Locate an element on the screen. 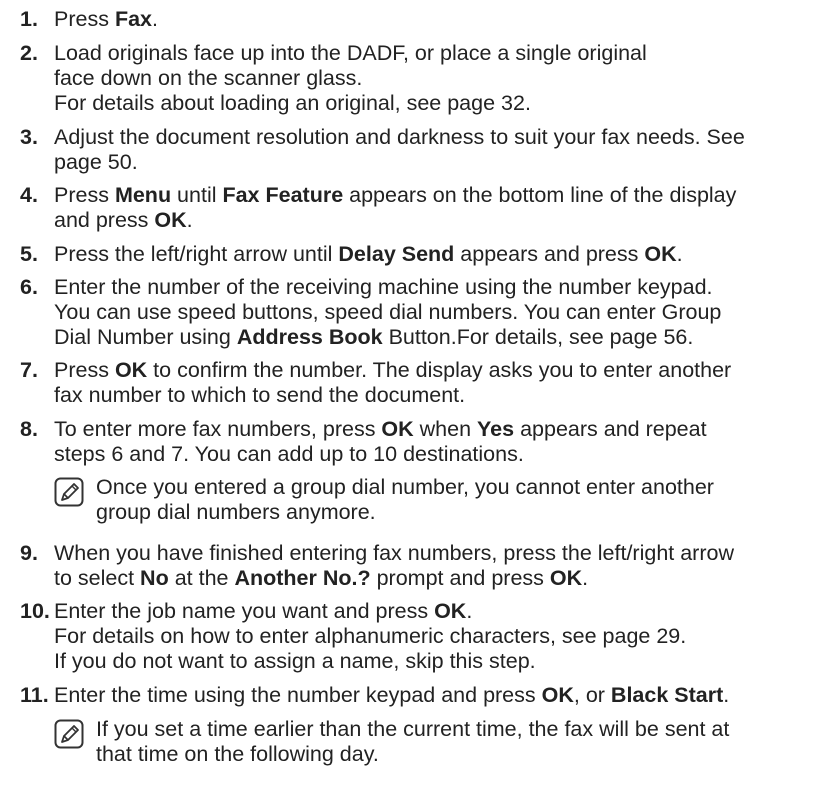  step-number: 11. is located at coordinates (34, 695).